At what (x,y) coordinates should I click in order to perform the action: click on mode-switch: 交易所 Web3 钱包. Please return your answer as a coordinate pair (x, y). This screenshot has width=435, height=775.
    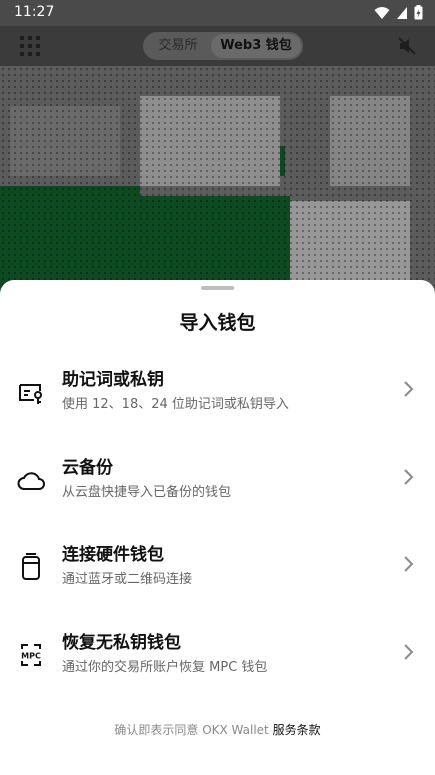
    Looking at the image, I should click on (223, 46).